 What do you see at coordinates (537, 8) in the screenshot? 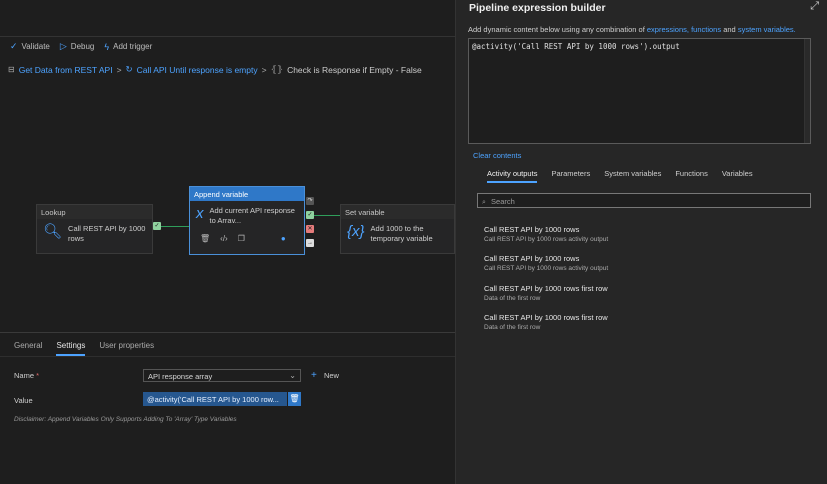
I see `panel-title: Pipeline expression builder` at bounding box center [537, 8].